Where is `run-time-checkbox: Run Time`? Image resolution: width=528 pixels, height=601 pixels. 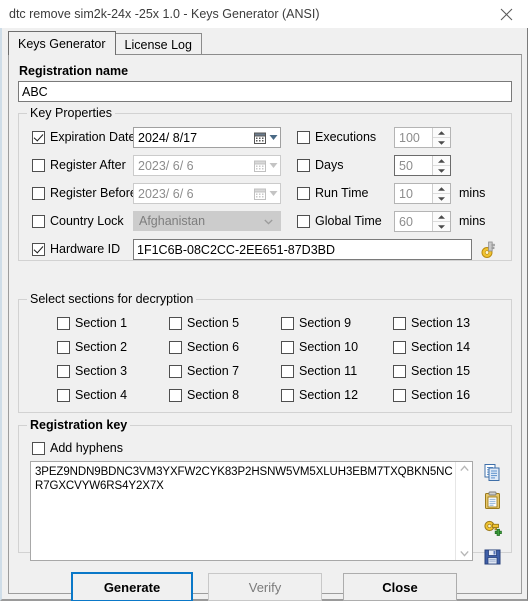
run-time-checkbox: Run Time is located at coordinates (333, 193).